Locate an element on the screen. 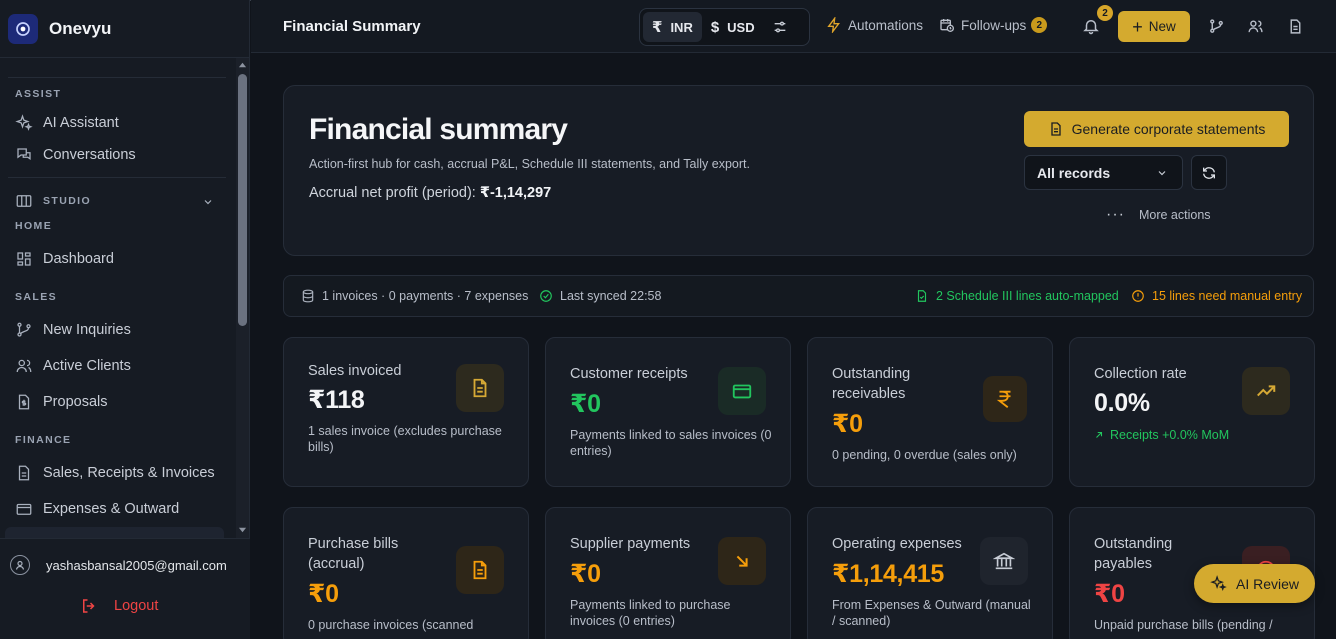 Image resolution: width=1336 pixels, height=639 pixels. records-select-value: All records is located at coordinates (1074, 172).